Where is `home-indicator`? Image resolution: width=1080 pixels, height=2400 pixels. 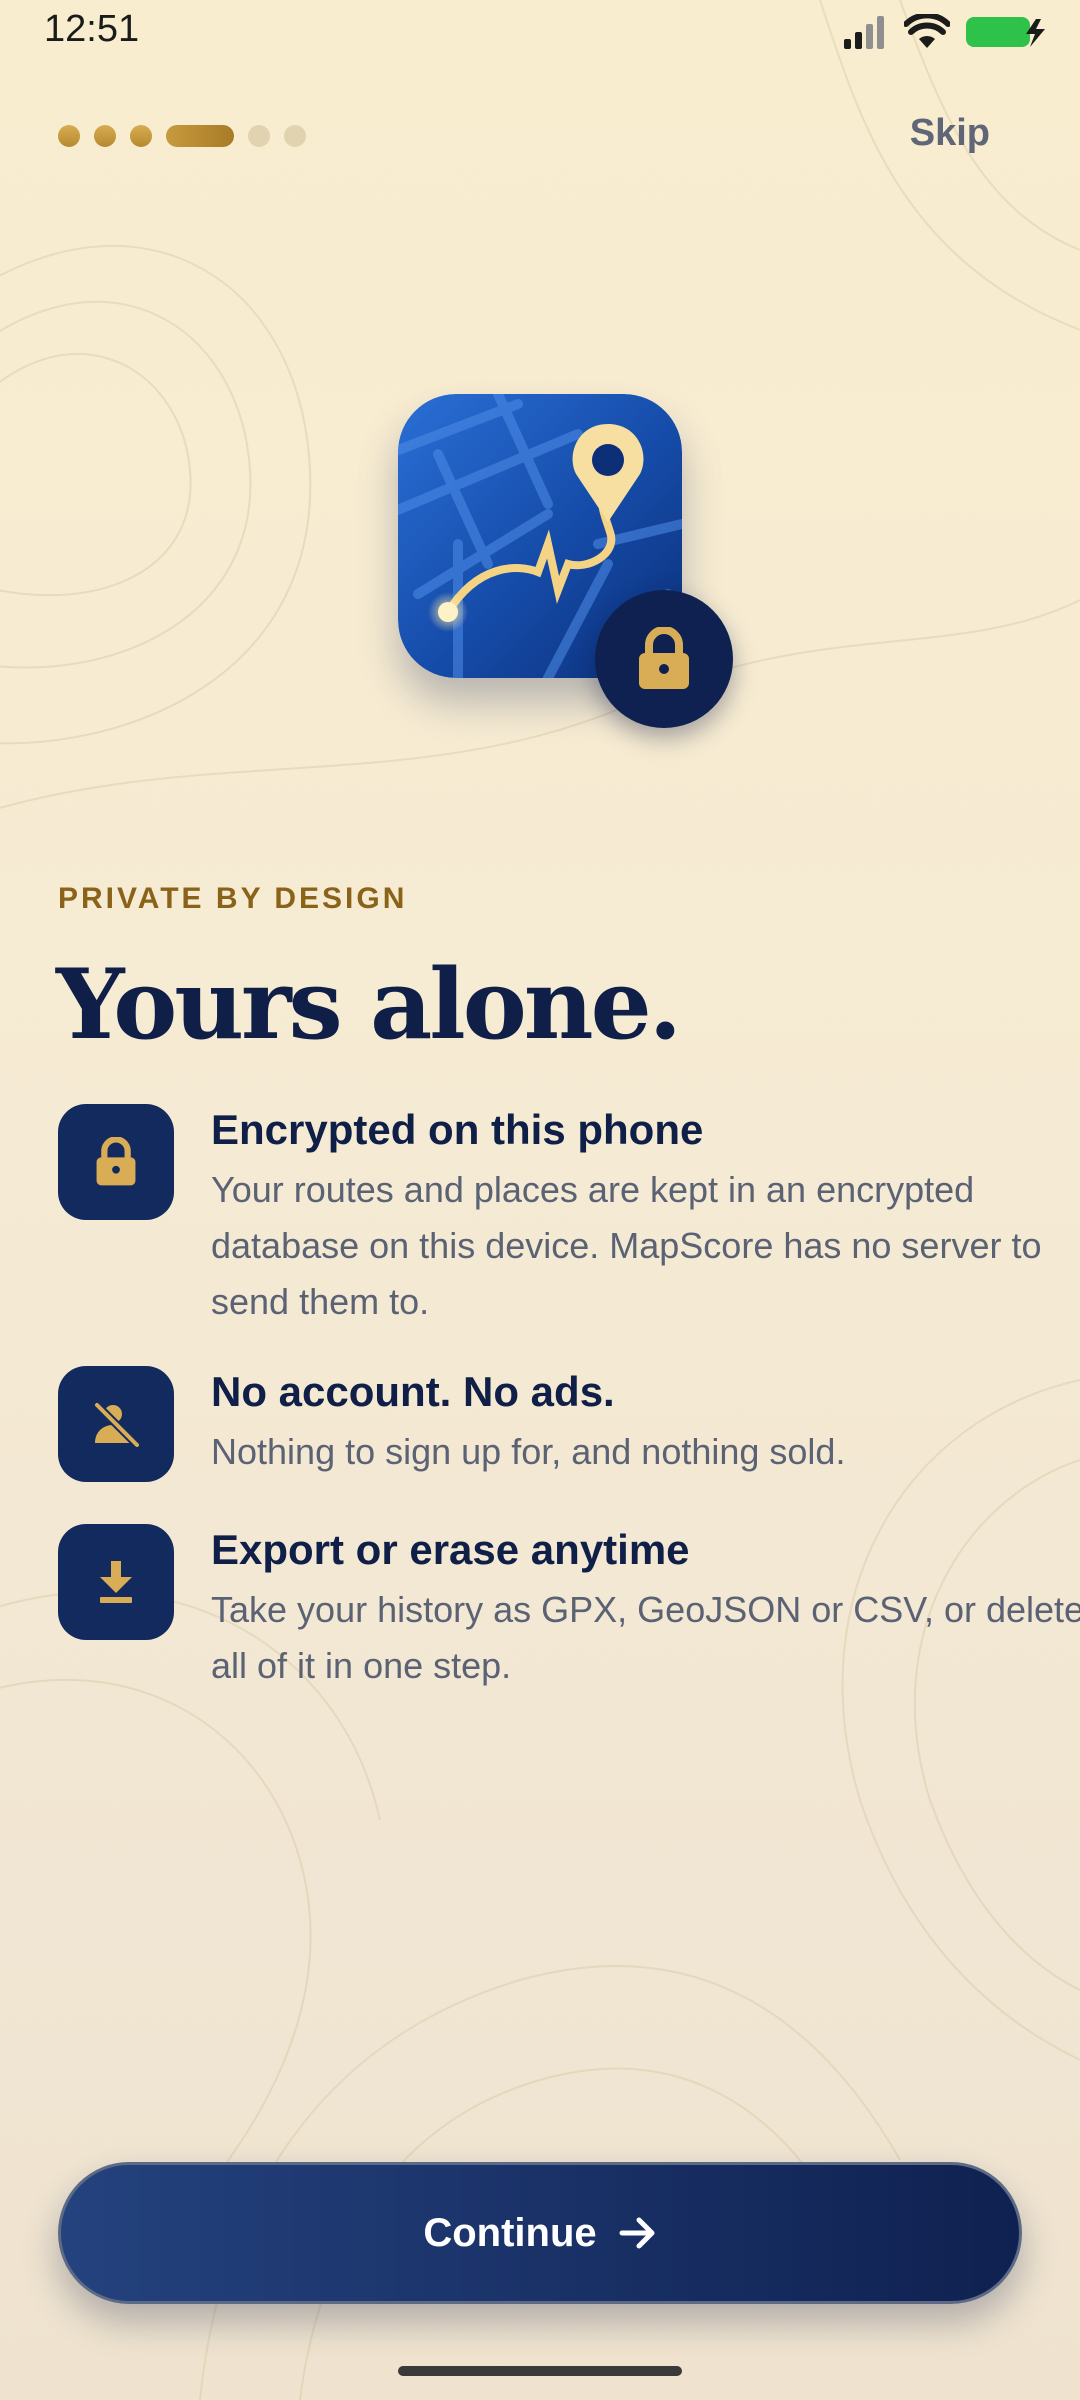
home-indicator is located at coordinates (540, 2371).